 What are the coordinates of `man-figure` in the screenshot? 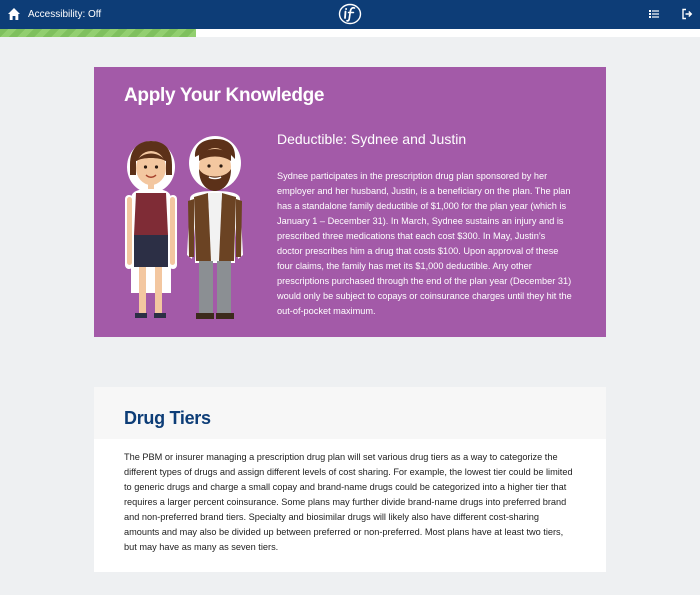 It's located at (215, 227).